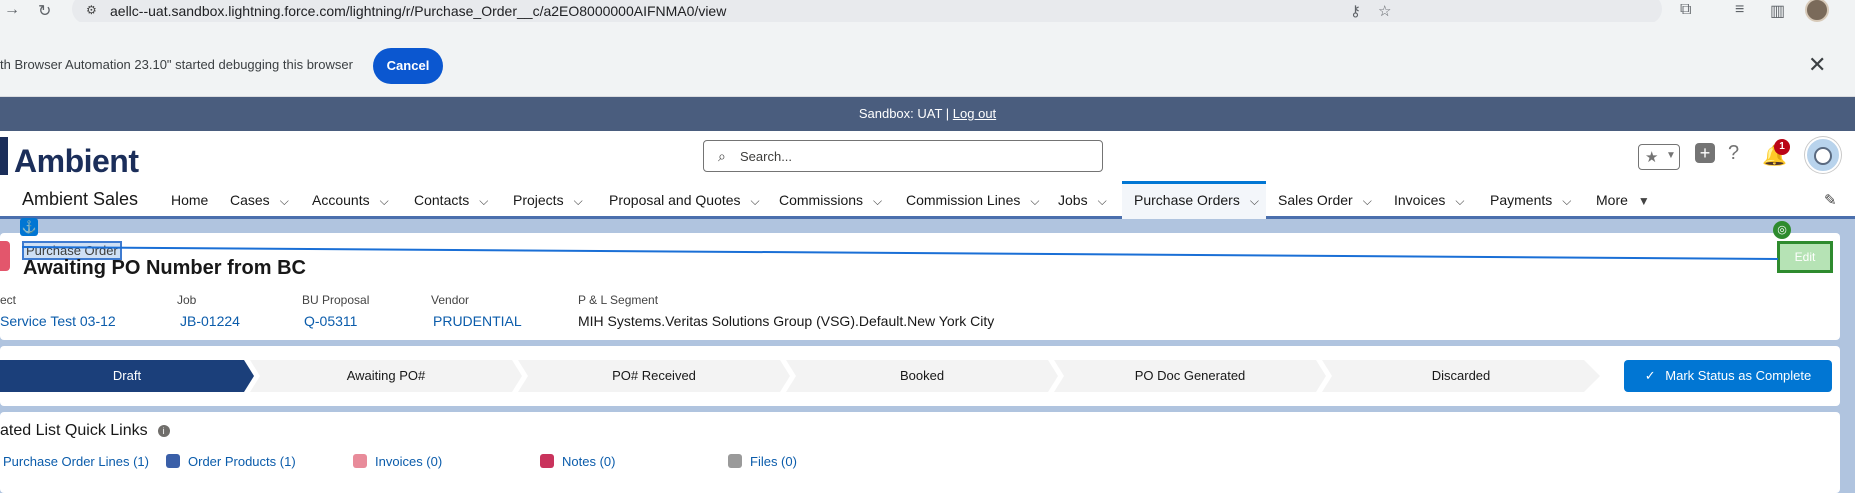 The width and height of the screenshot is (1855, 493). Describe the element at coordinates (29, 227) in the screenshot. I see `anchor-icon: ⚓` at that location.